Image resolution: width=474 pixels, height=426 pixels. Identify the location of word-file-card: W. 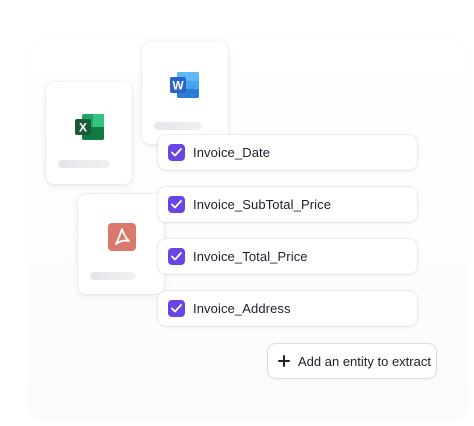
(185, 93).